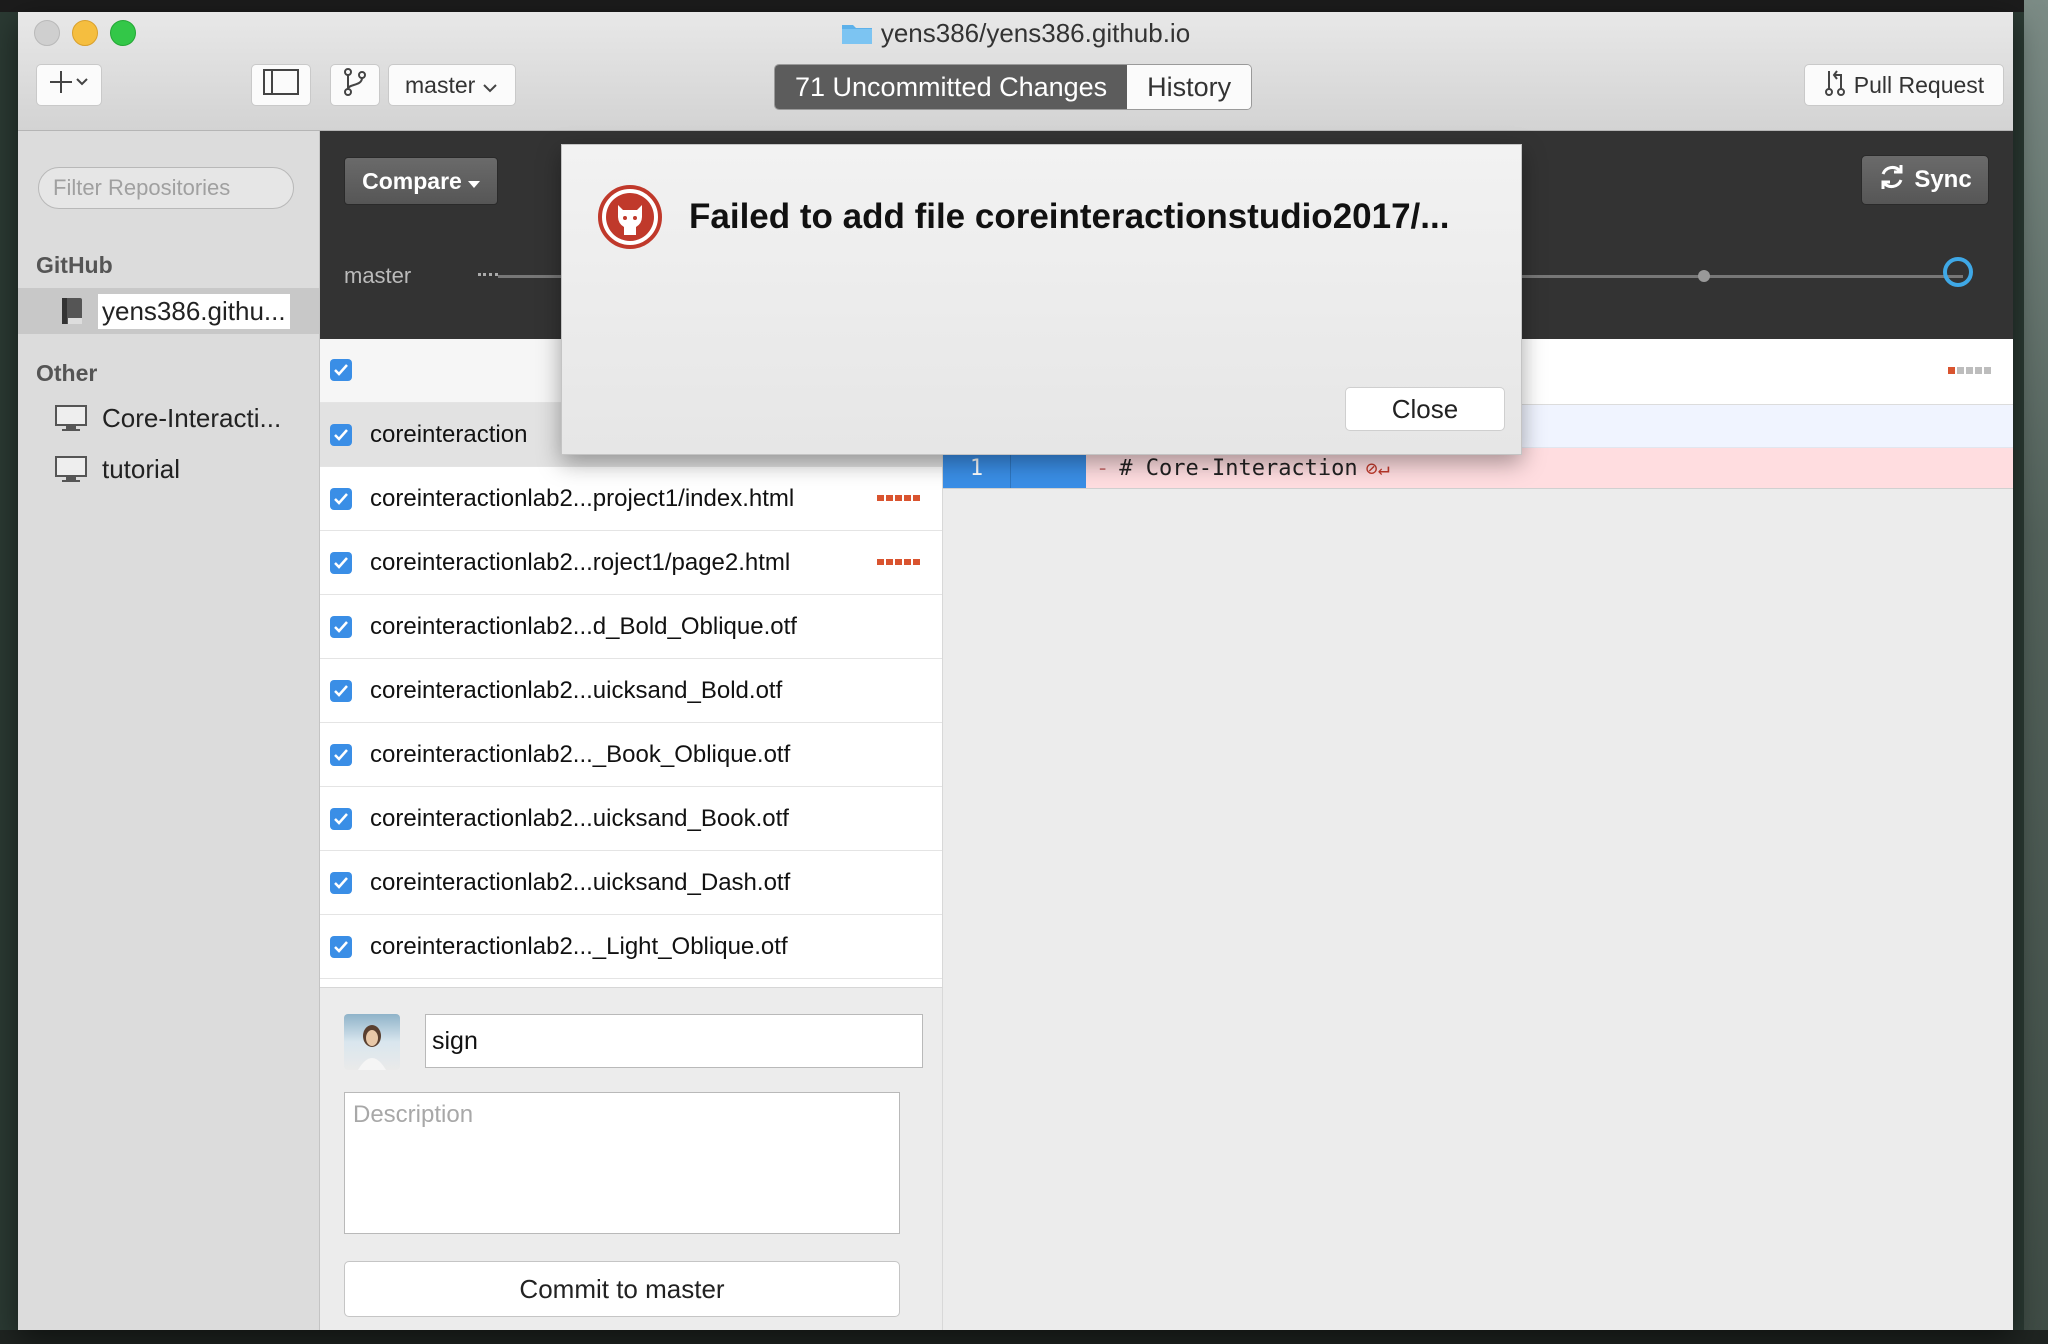 The image size is (2048, 1344). I want to click on commit-panel: sign Description Commit to master, so click(631, 1158).